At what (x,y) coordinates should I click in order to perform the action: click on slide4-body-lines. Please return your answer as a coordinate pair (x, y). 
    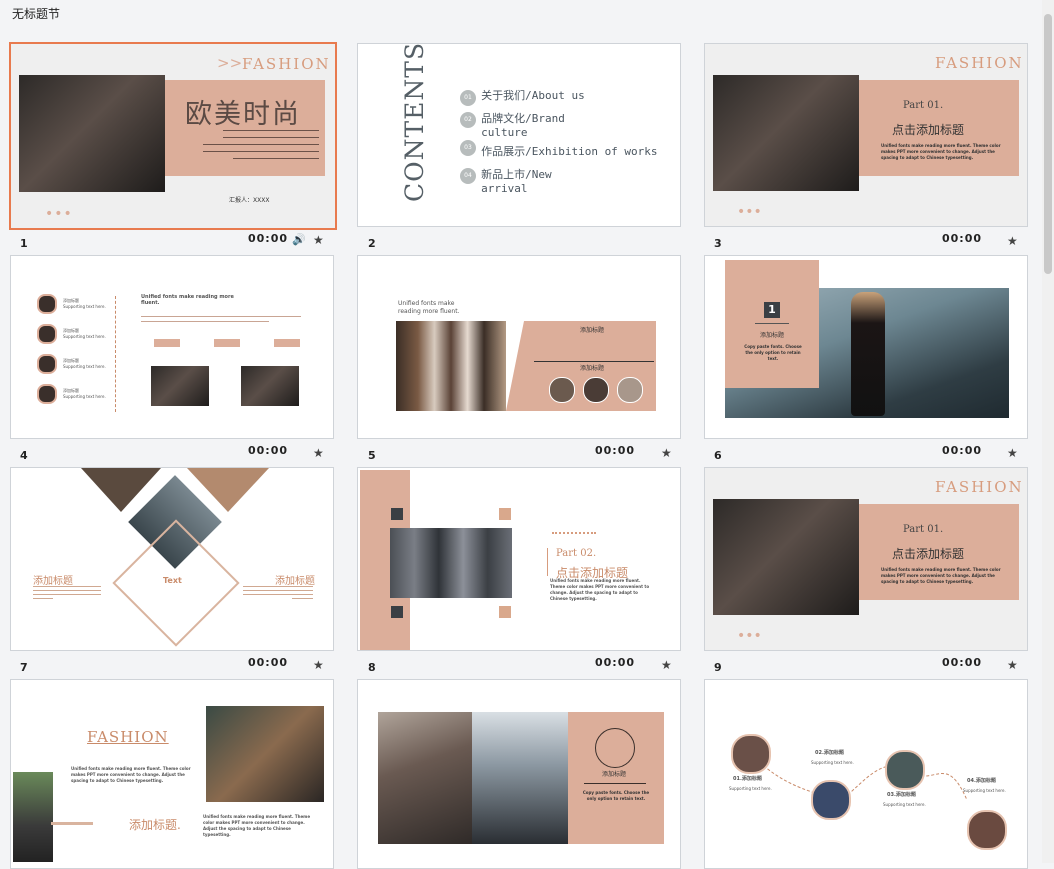
    Looking at the image, I should click on (221, 319).